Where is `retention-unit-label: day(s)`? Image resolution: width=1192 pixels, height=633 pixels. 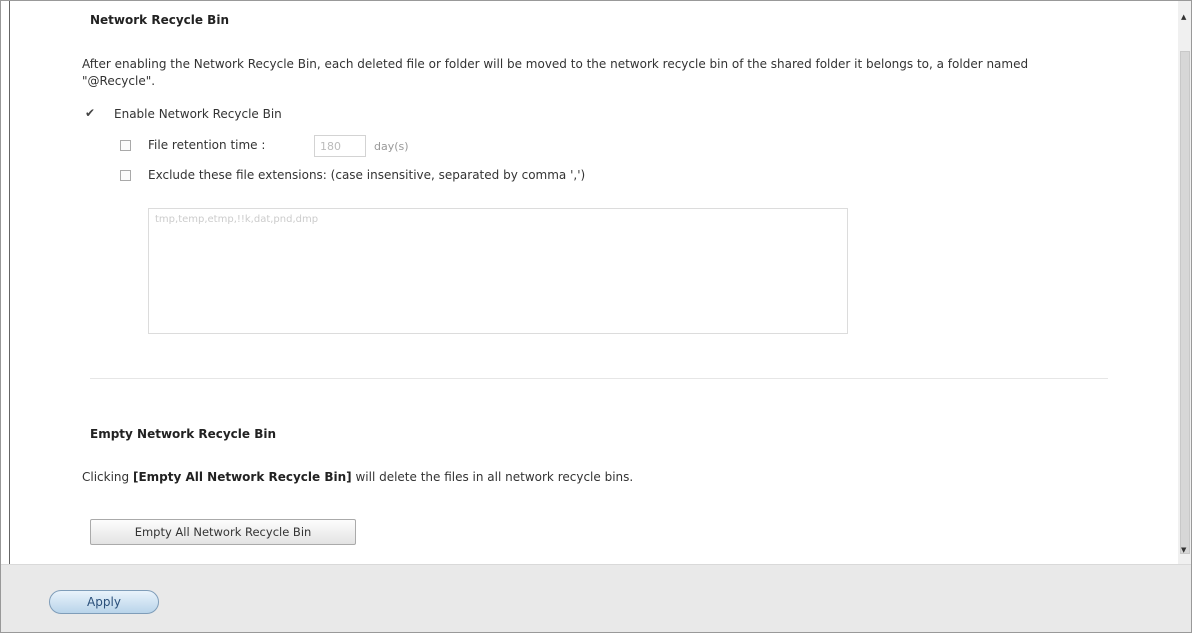 retention-unit-label: day(s) is located at coordinates (391, 146).